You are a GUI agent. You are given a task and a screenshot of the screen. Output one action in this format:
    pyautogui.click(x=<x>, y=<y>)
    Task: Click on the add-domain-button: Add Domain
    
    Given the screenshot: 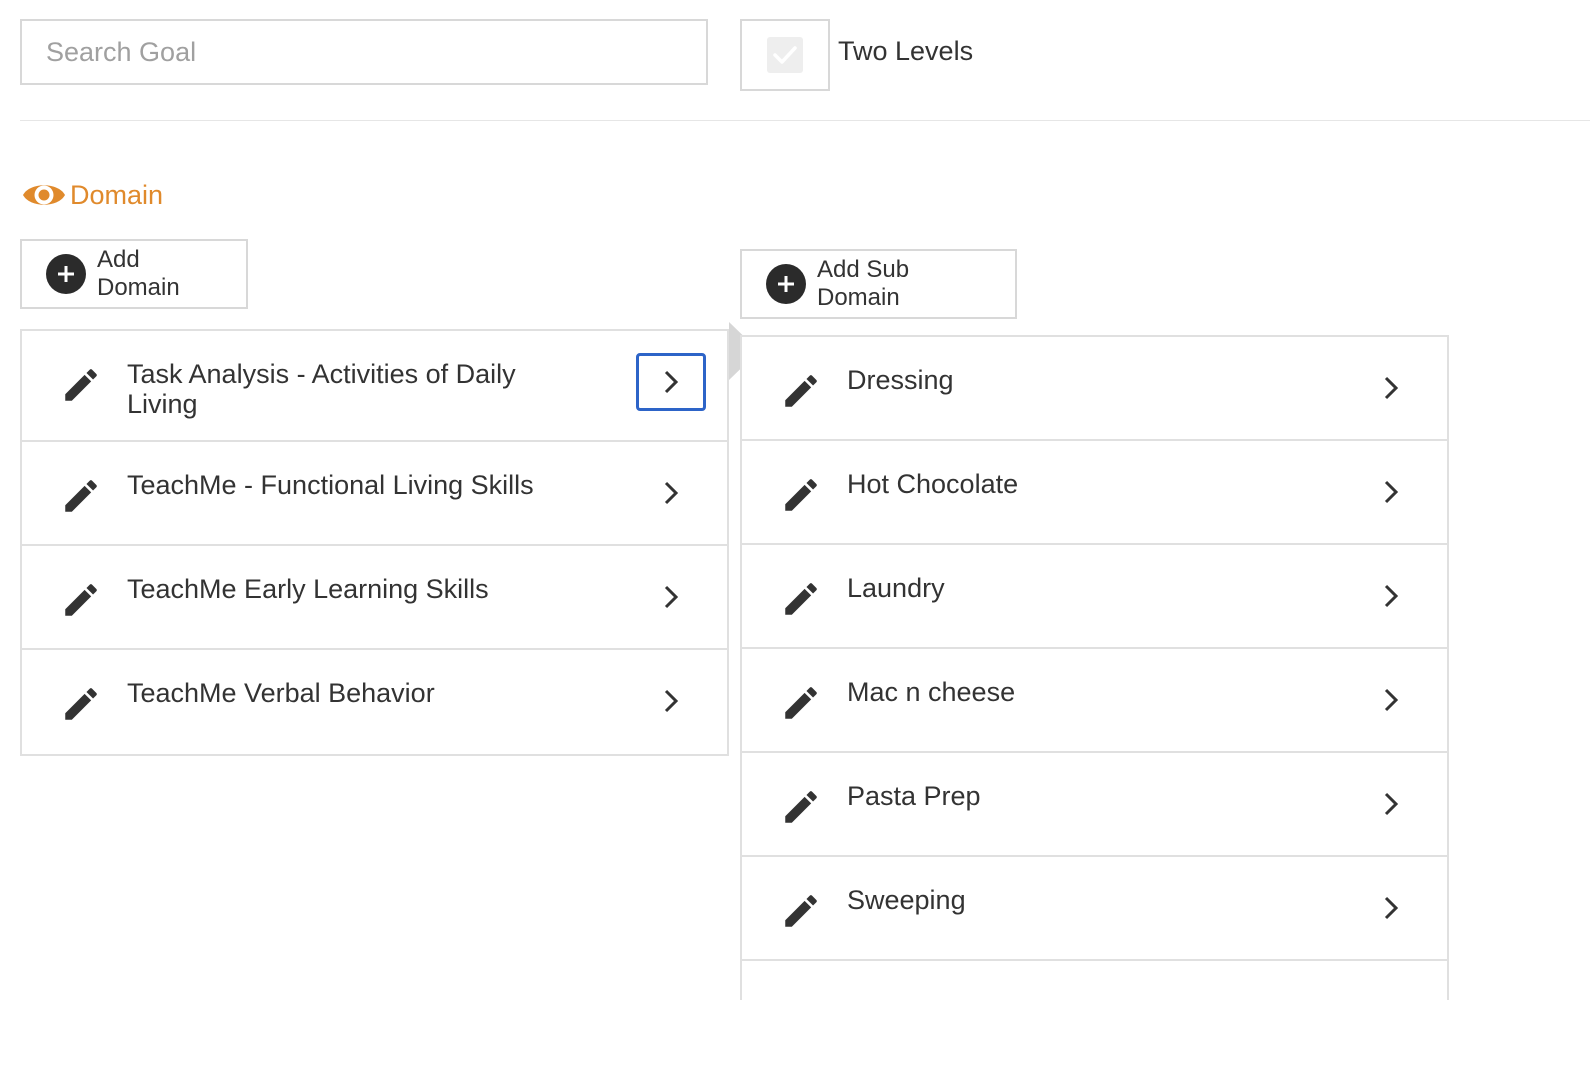 What is the action you would take?
    pyautogui.click(x=134, y=274)
    